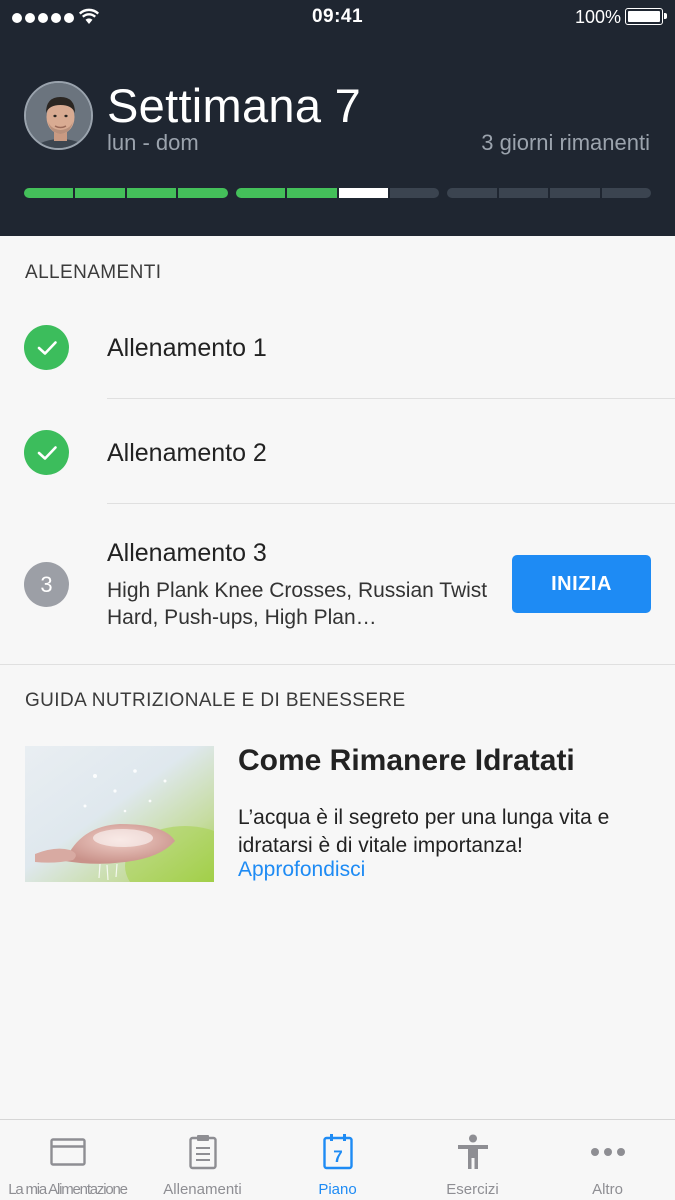  Describe the element at coordinates (608, 1152) in the screenshot. I see `more-icon` at that location.